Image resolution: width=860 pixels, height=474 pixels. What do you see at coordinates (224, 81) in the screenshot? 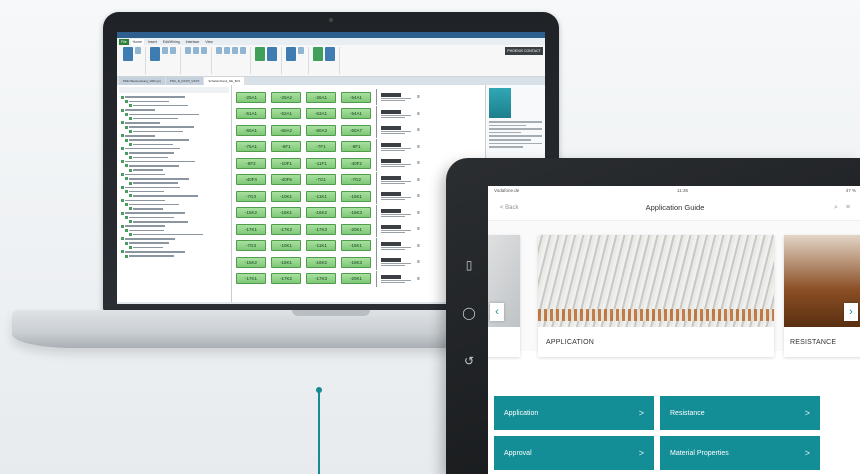
I see `doc-tab-cabinet: Schaltschrank_DE_BV1` at bounding box center [224, 81].